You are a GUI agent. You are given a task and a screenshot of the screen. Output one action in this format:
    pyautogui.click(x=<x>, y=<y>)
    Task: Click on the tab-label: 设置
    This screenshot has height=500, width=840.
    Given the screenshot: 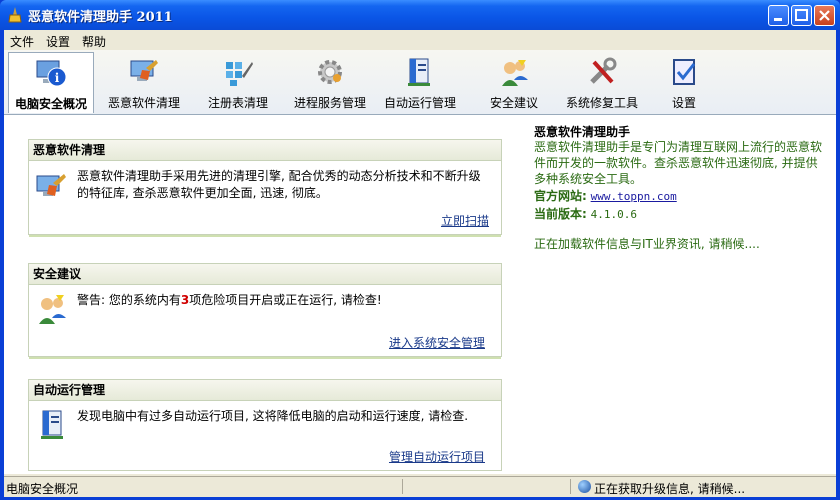 What is the action you would take?
    pyautogui.click(x=683, y=103)
    